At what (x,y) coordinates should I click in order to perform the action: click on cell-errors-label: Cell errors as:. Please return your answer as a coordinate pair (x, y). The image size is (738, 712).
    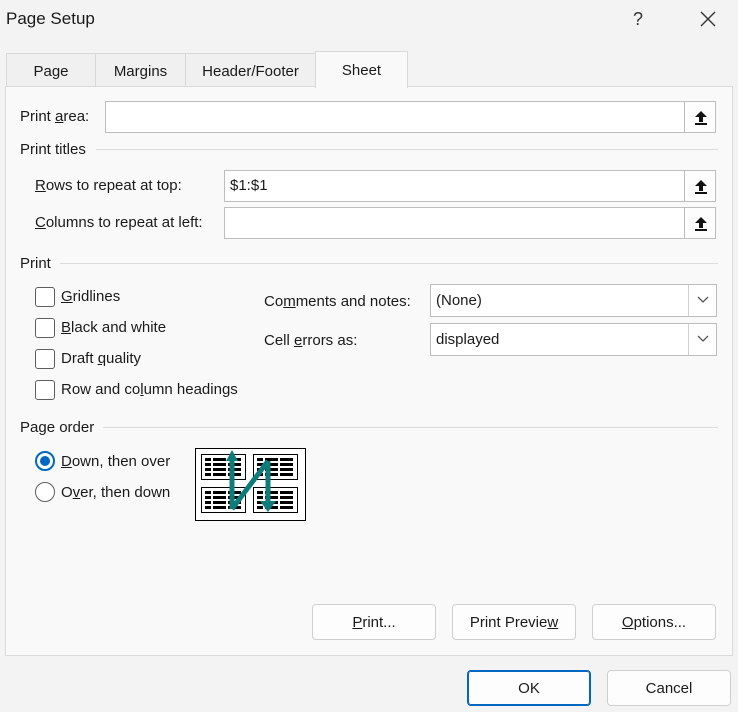
    Looking at the image, I should click on (311, 340).